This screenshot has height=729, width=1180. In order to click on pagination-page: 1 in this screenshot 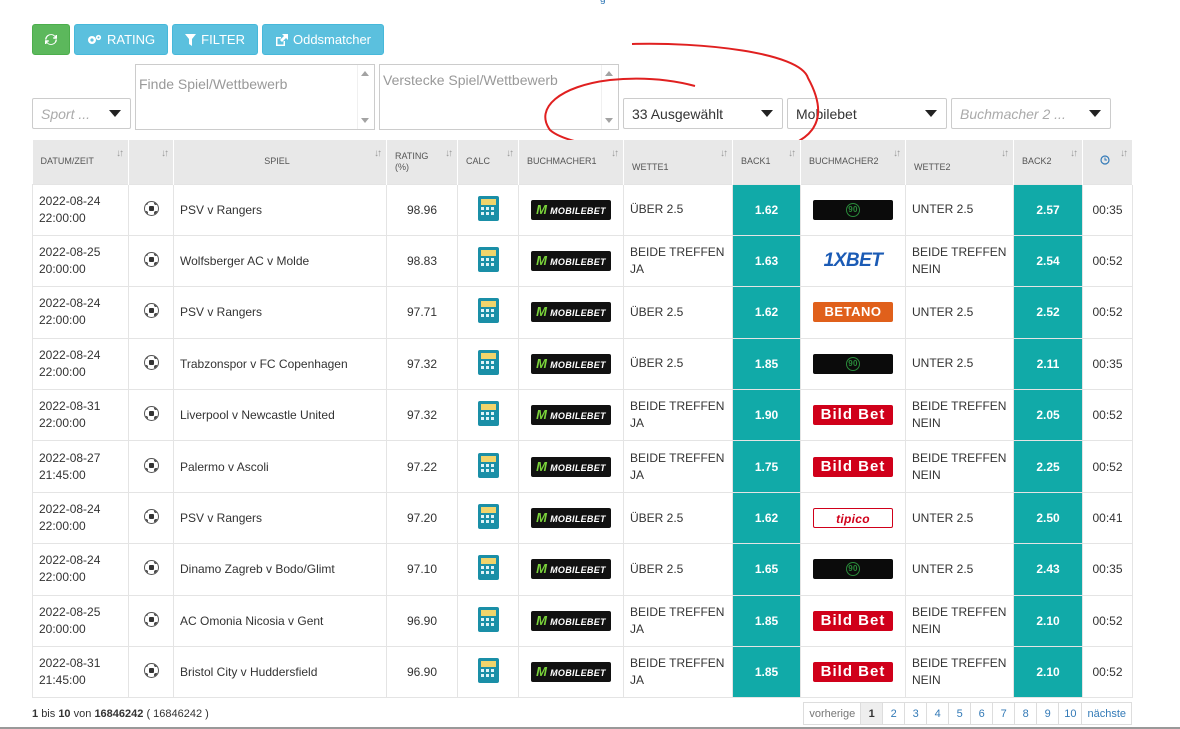, I will do `click(872, 713)`.